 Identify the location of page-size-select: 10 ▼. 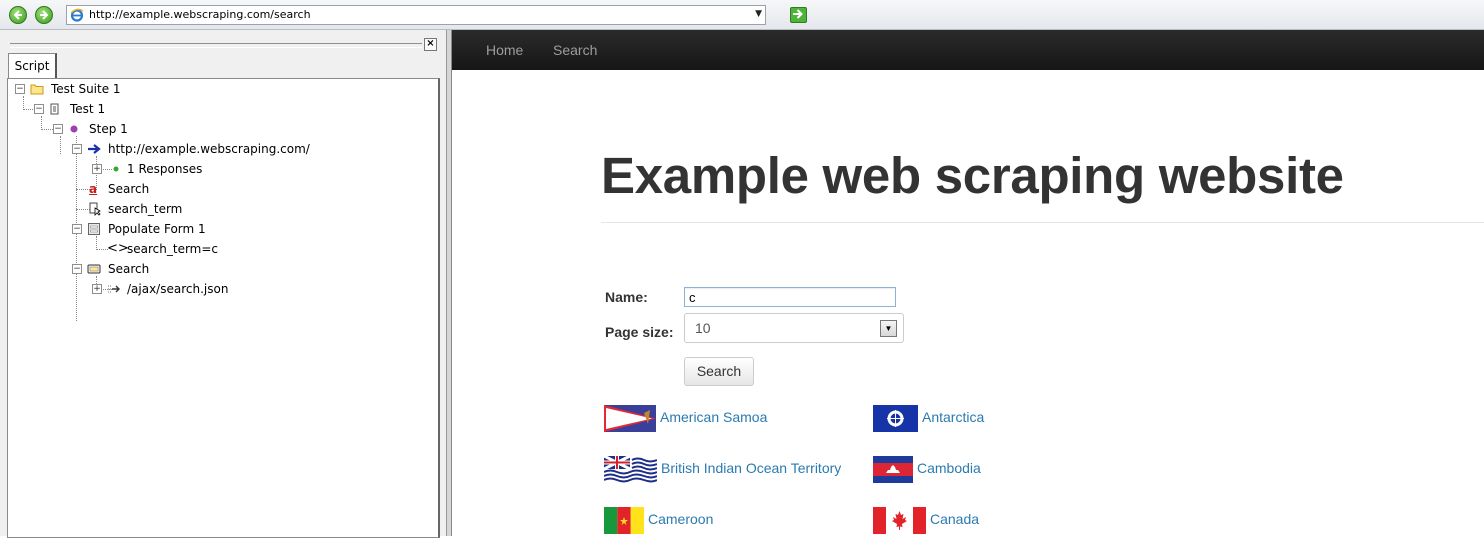
(794, 328).